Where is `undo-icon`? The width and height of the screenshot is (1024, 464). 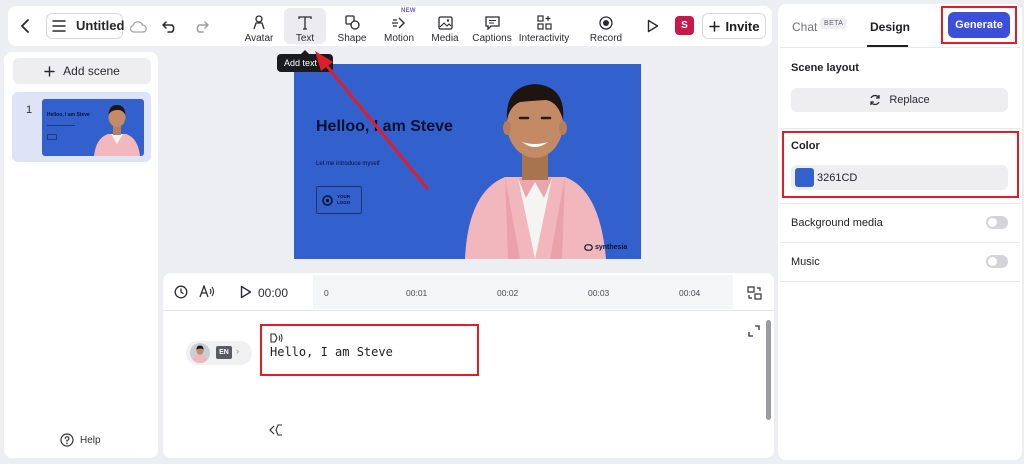
undo-icon is located at coordinates (170, 26).